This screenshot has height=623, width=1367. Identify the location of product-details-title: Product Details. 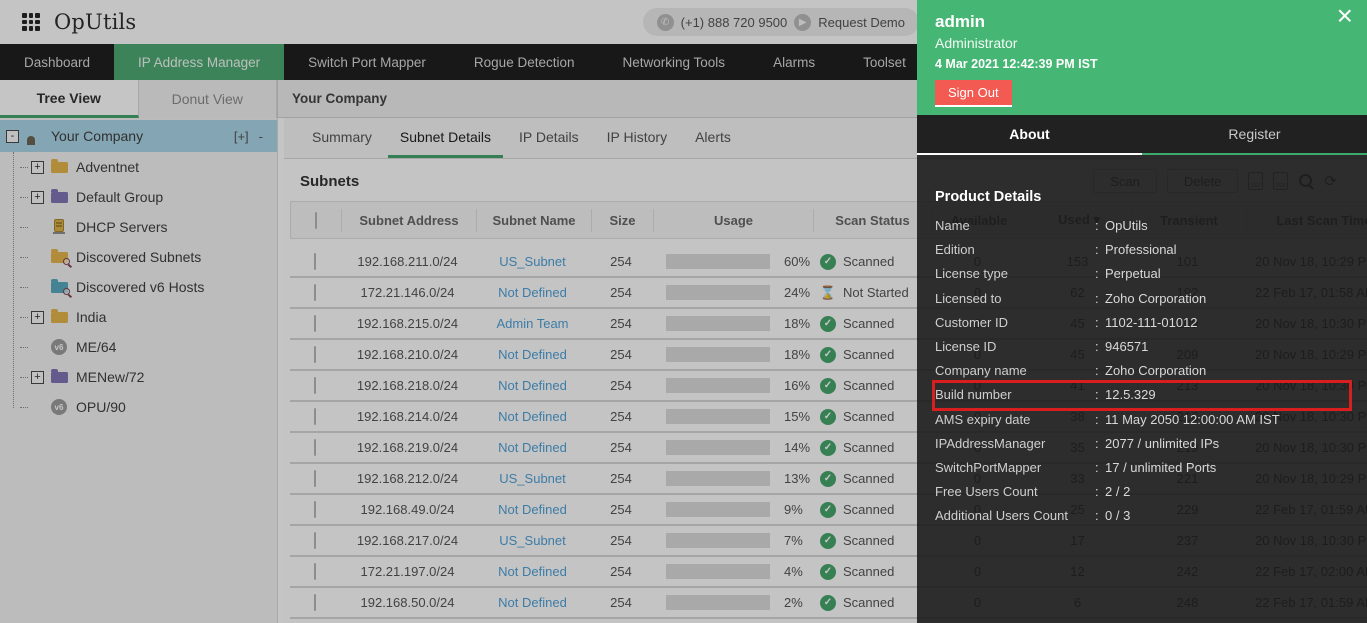
(988, 197).